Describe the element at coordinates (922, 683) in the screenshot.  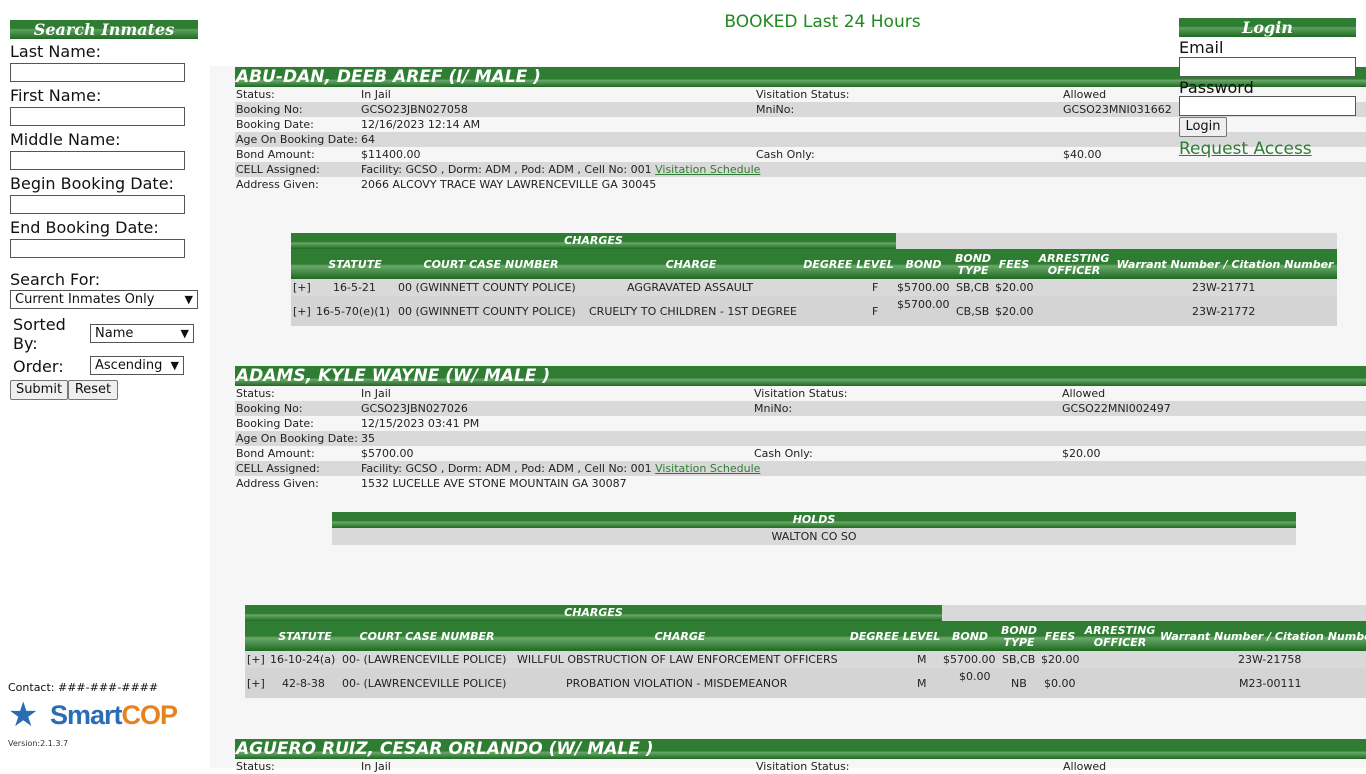
I see `charge-degree: M` at that location.